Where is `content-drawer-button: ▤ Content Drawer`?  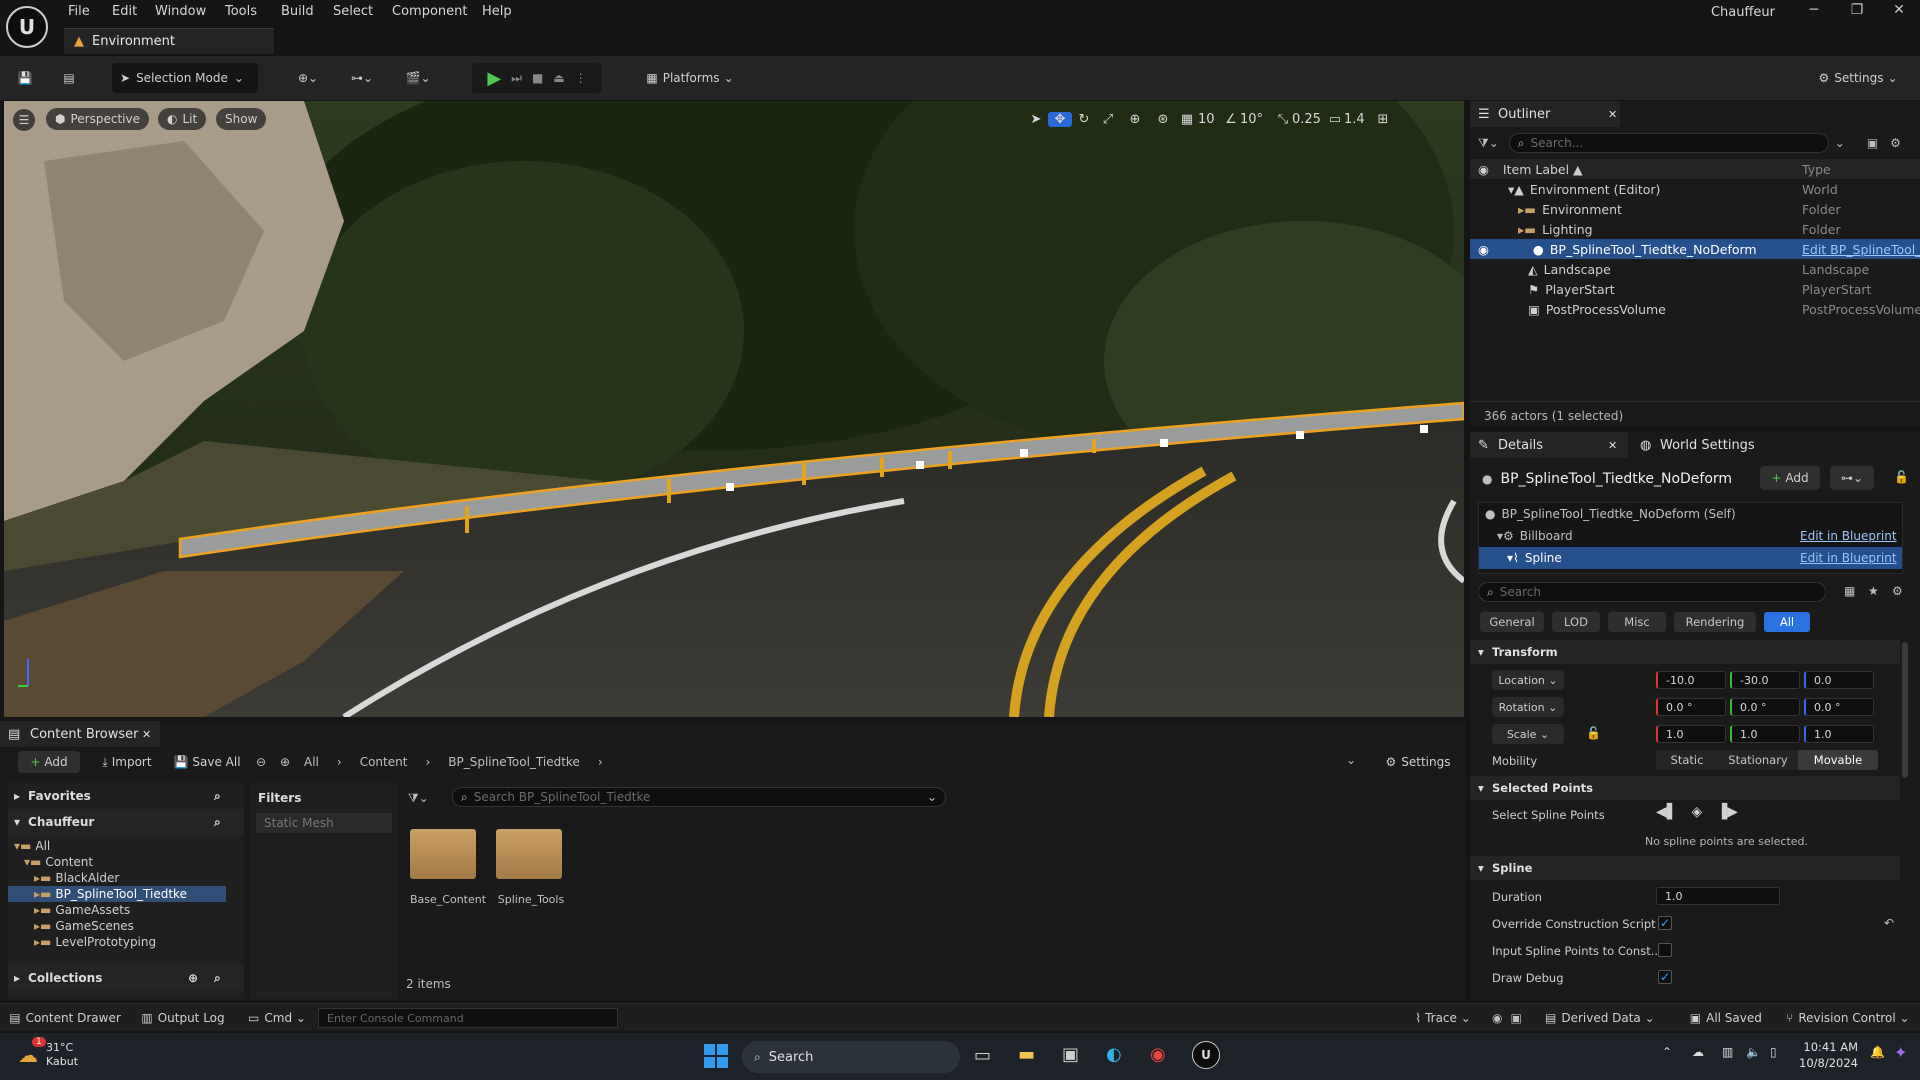 content-drawer-button: ▤ Content Drawer is located at coordinates (65, 1018).